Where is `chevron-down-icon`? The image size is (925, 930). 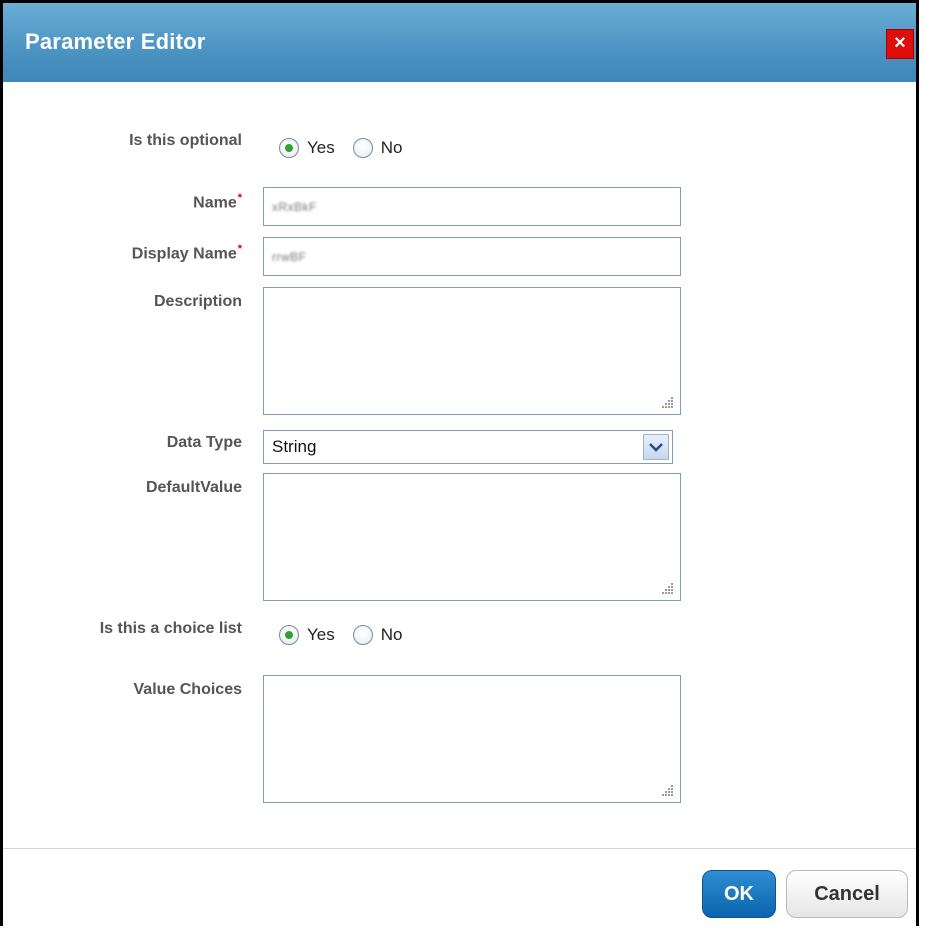
chevron-down-icon is located at coordinates (656, 447).